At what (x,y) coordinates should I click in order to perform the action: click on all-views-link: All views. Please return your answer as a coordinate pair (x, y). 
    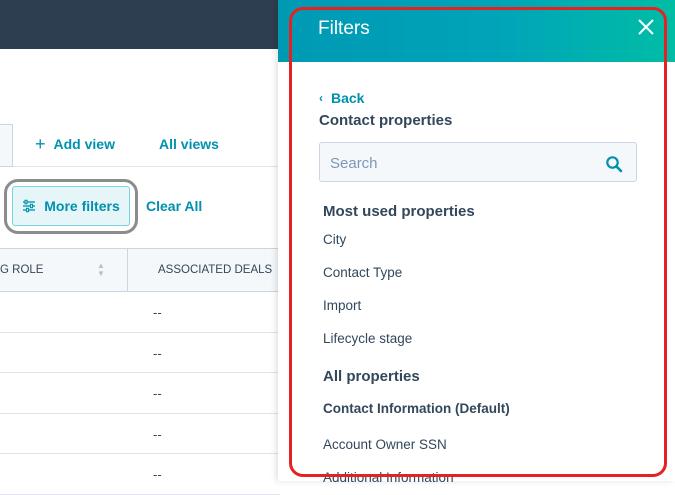
    Looking at the image, I should click on (189, 144).